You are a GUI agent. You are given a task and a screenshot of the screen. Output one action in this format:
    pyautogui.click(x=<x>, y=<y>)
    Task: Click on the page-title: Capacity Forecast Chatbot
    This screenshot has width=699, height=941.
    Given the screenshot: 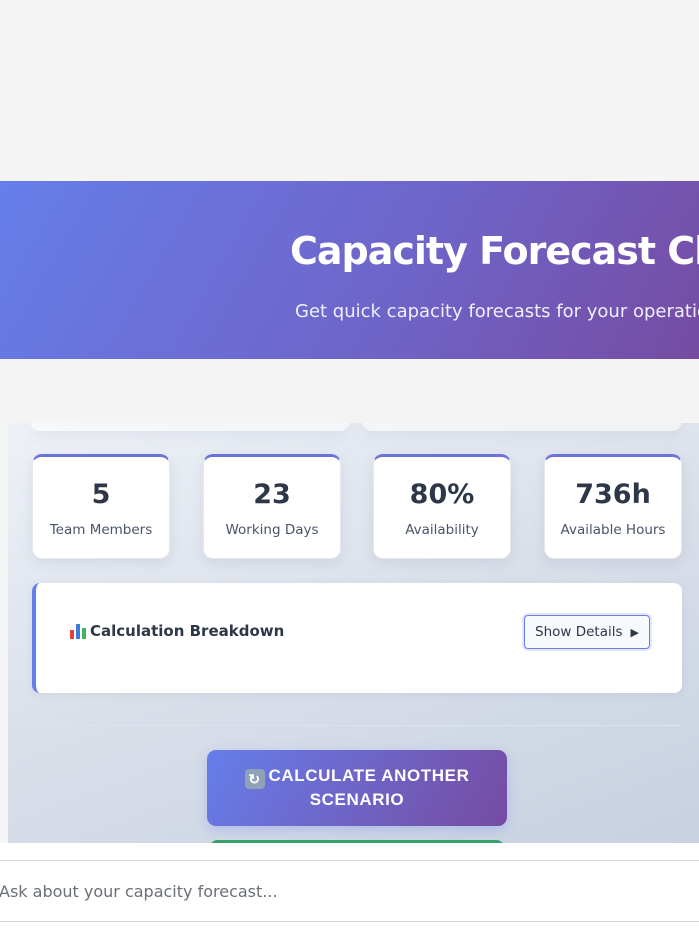 What is the action you would take?
    pyautogui.click(x=494, y=251)
    